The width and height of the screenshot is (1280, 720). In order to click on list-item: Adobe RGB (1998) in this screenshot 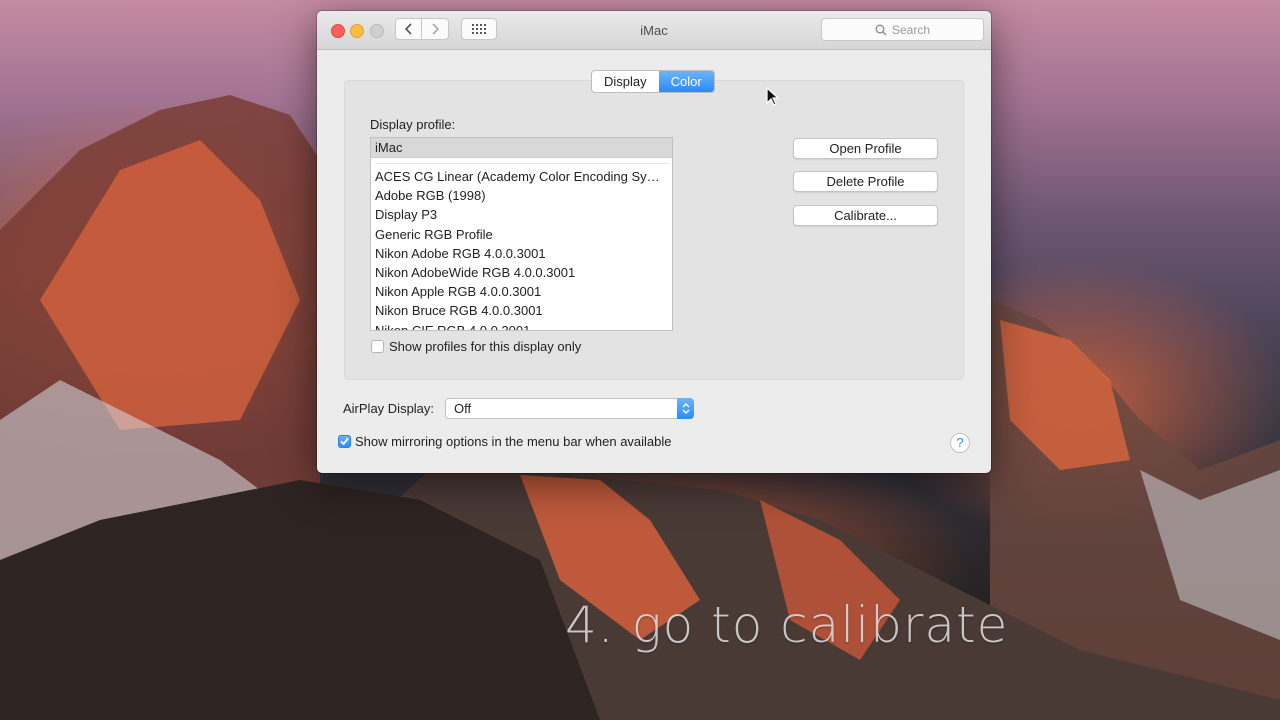, I will do `click(521, 195)`.